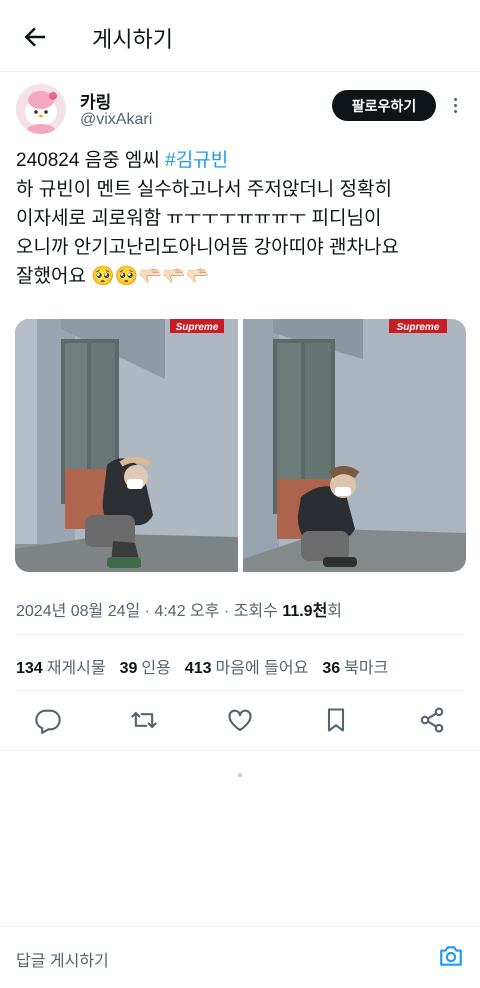 The image size is (480, 988). Describe the element at coordinates (149, 611) in the screenshot. I see `tweet-datetime: 2024년 08월 24일 · 4:42 오후 · 조회수` at that location.